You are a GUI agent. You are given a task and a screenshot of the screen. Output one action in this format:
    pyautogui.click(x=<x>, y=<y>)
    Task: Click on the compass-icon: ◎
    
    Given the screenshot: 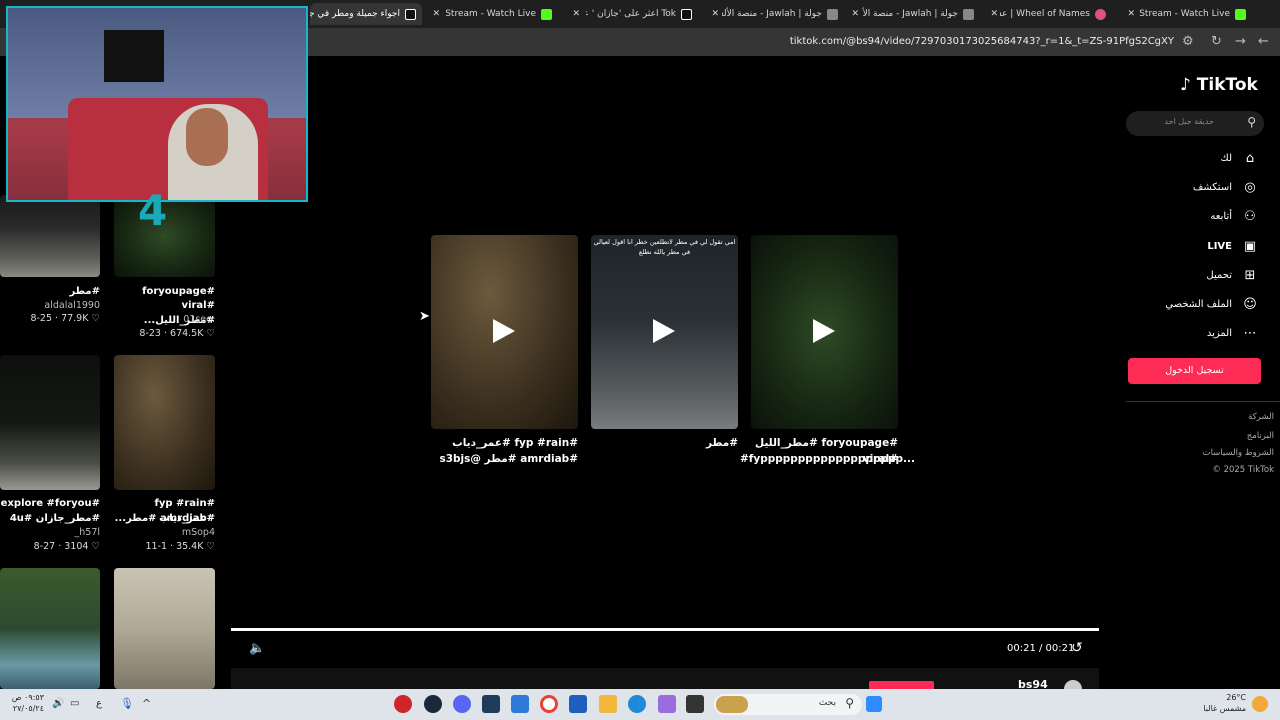 What is the action you would take?
    pyautogui.click(x=1250, y=187)
    